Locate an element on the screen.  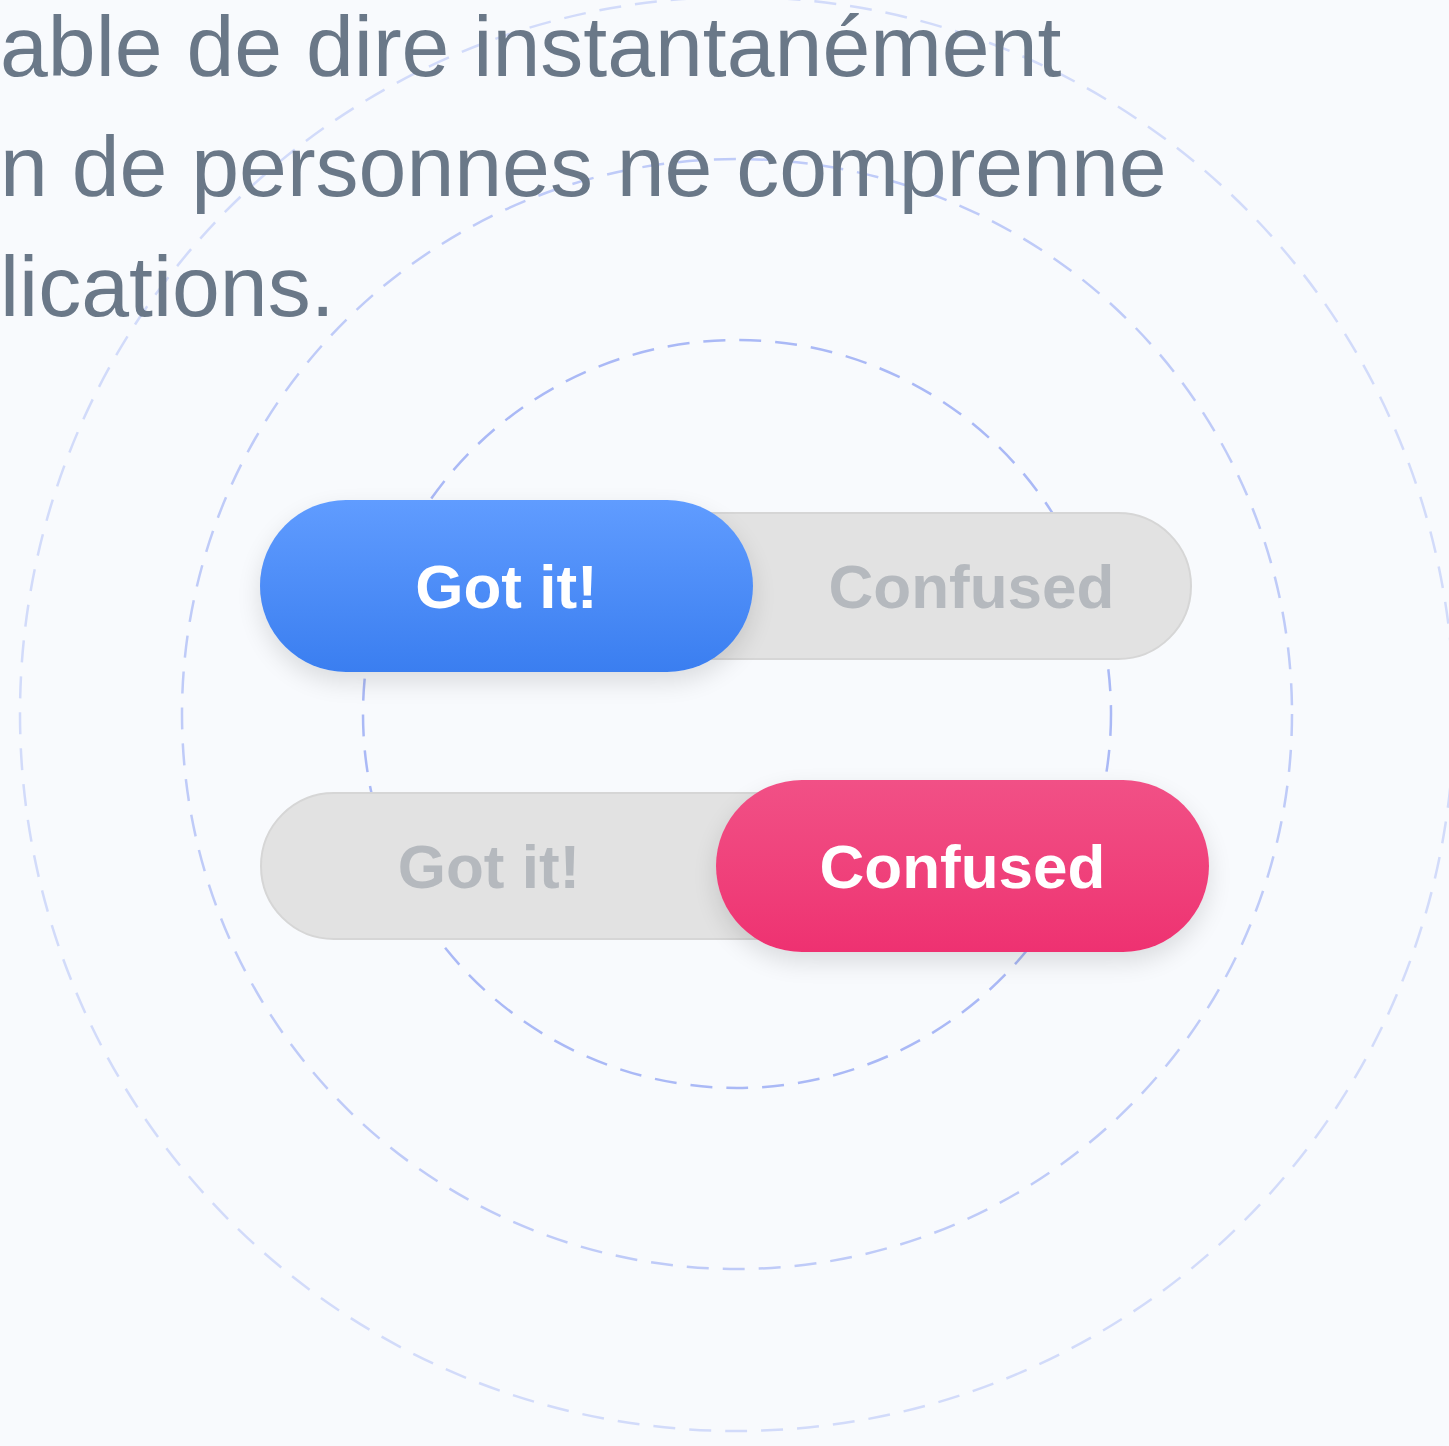
paragraph-line: lications. is located at coordinates (167, 286).